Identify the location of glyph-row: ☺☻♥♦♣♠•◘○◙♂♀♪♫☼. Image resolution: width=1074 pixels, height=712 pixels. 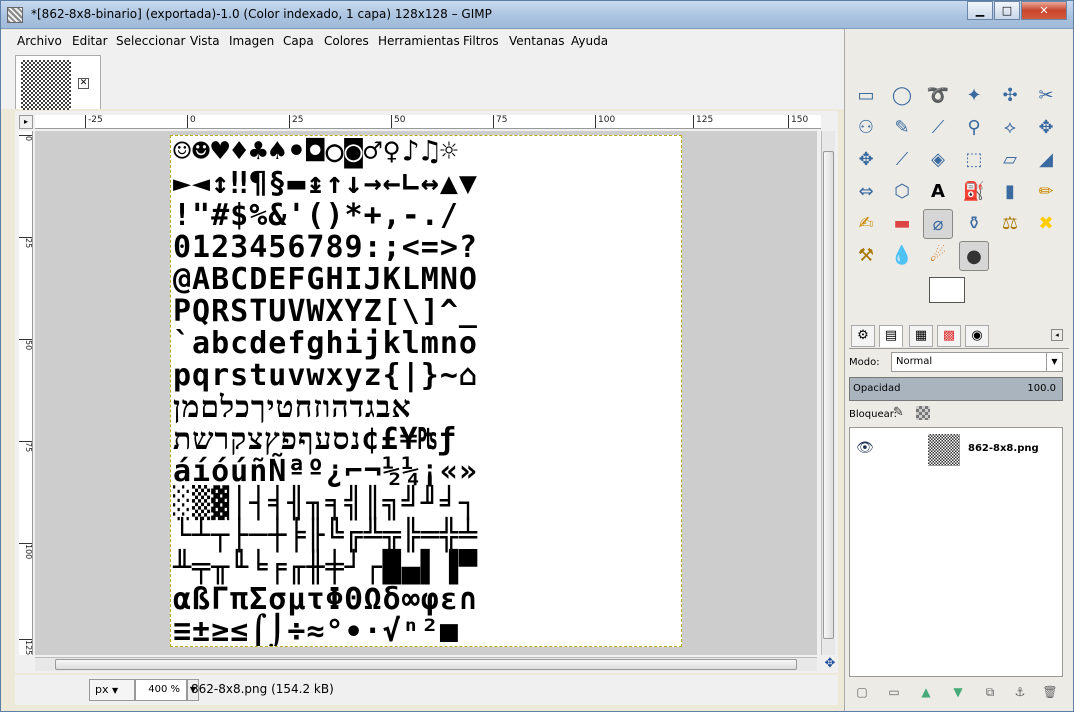
(316, 152).